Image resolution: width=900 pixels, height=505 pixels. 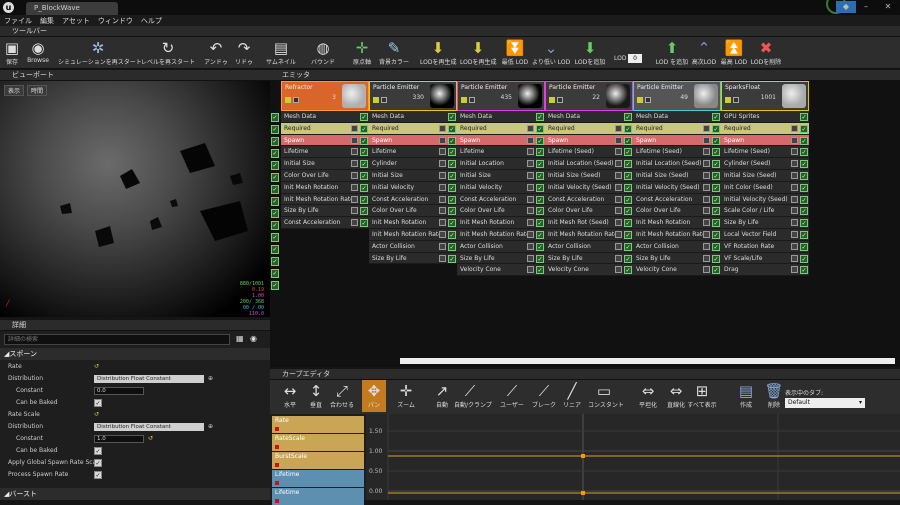 I want to click on section-spawn: ◢スポーン, so click(x=135, y=354).